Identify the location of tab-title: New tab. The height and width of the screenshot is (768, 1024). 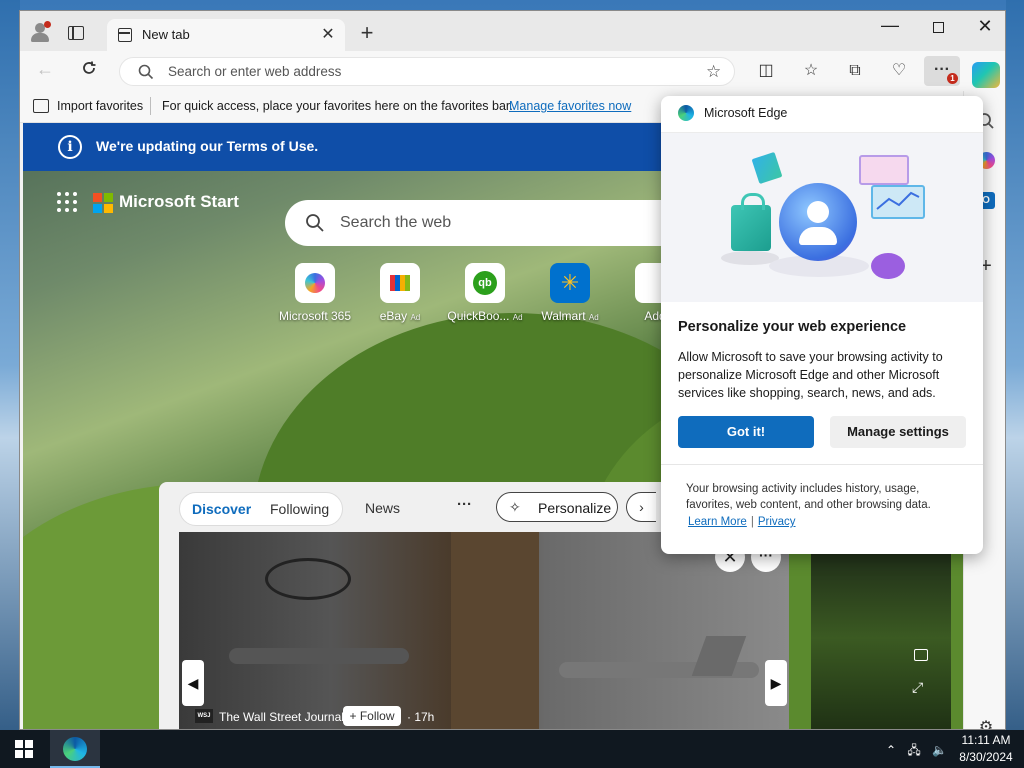
(166, 34).